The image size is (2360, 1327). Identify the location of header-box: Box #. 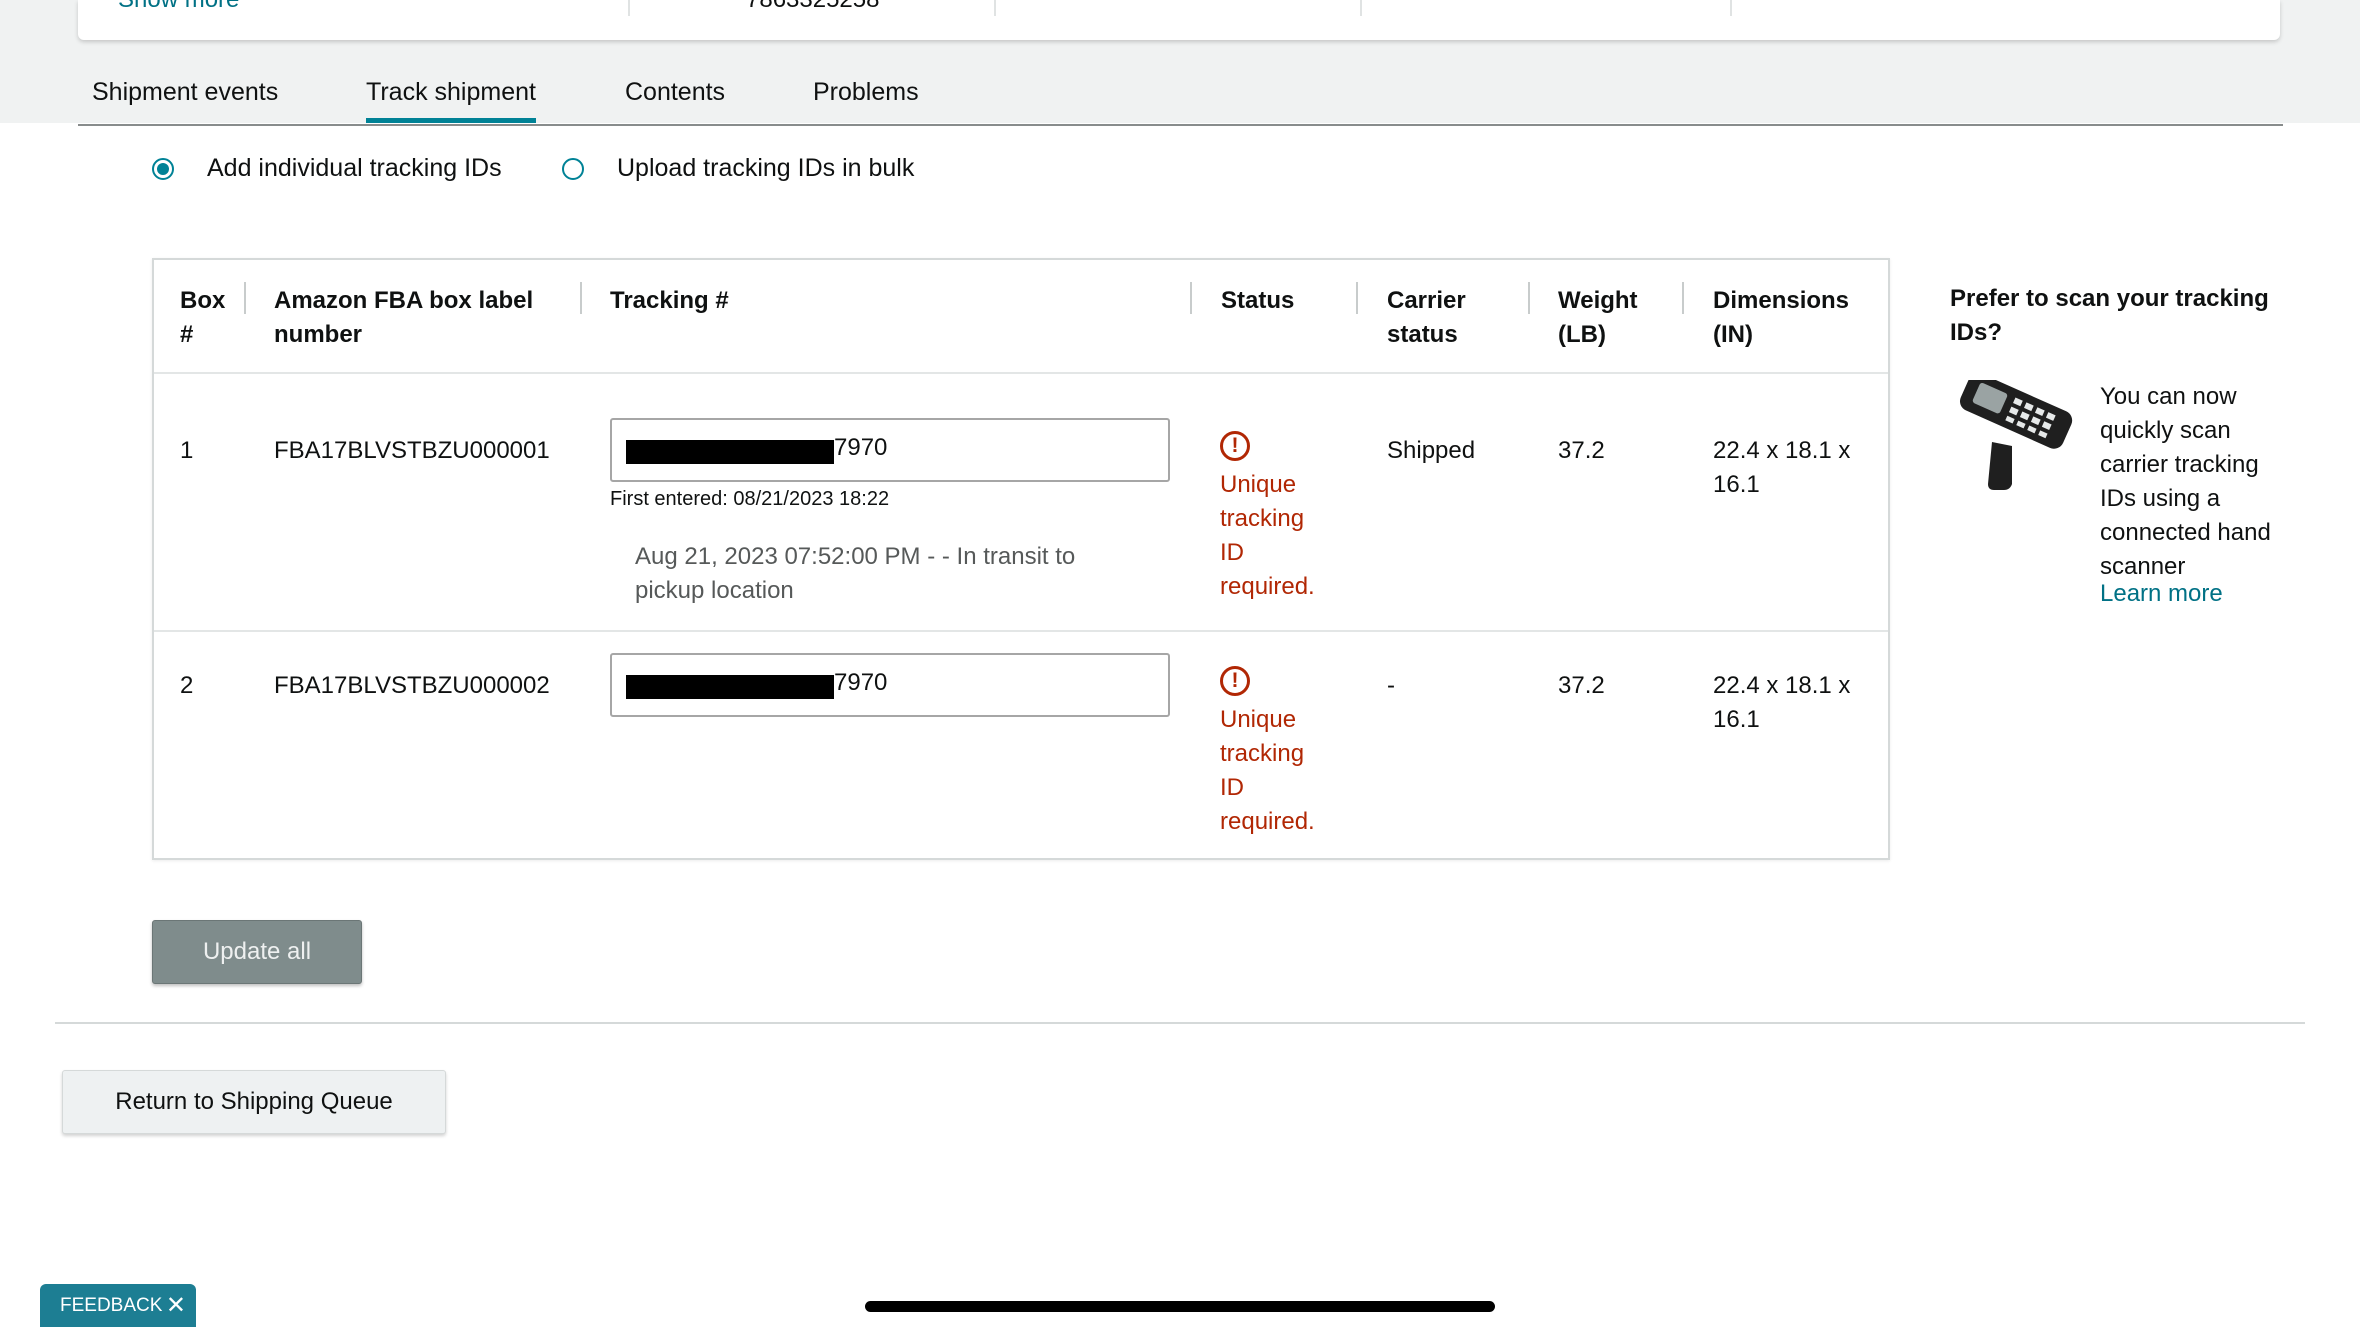
(203, 317).